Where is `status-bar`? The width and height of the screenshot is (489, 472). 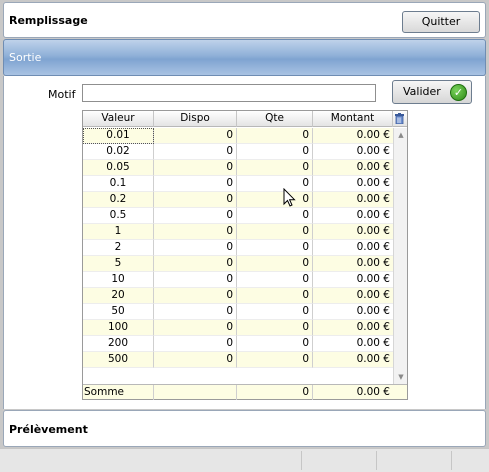
status-bar is located at coordinates (244, 460).